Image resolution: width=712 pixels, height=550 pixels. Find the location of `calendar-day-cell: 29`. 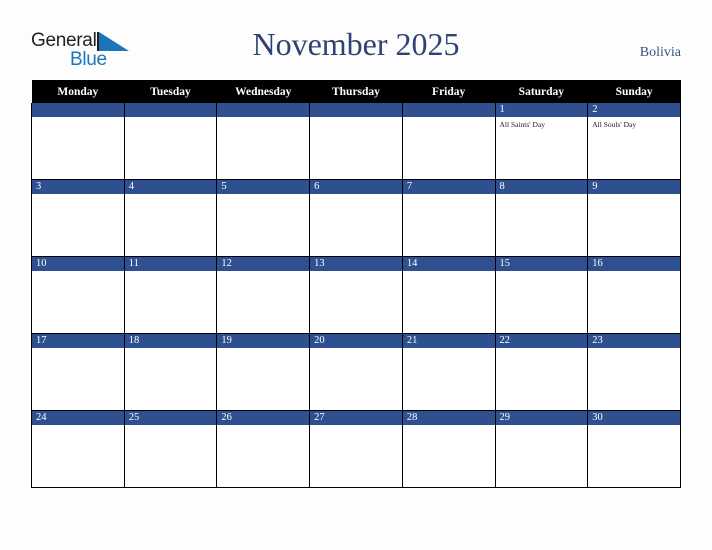

calendar-day-cell: 29 is located at coordinates (541, 449).